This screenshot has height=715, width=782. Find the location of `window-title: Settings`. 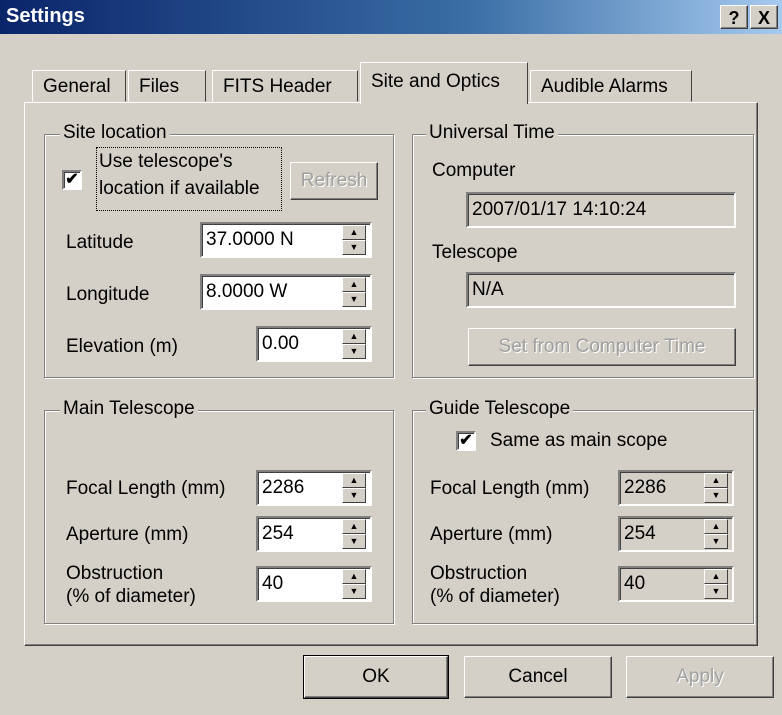

window-title: Settings is located at coordinates (45, 16).